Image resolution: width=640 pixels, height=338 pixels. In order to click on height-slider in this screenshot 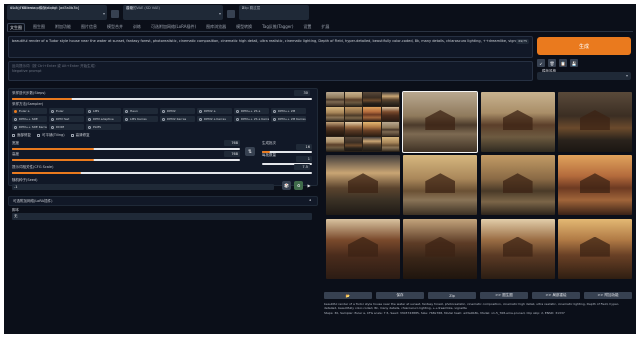, I will do `click(126, 160)`.